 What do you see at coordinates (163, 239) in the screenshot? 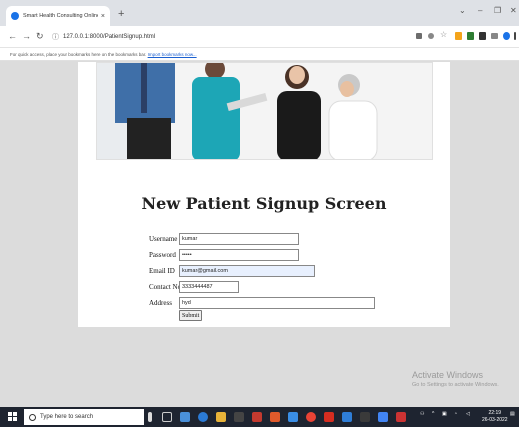
I see `username-label: Username` at bounding box center [163, 239].